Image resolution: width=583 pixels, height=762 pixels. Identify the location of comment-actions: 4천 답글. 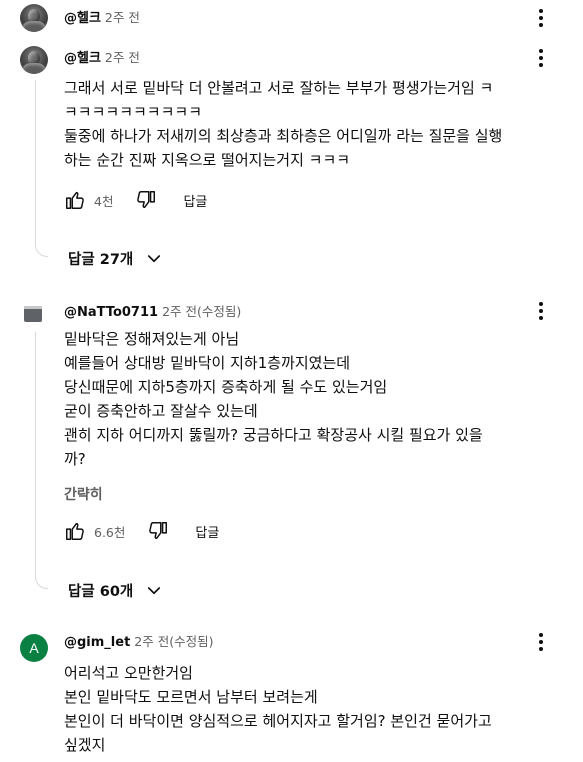
(135, 200).